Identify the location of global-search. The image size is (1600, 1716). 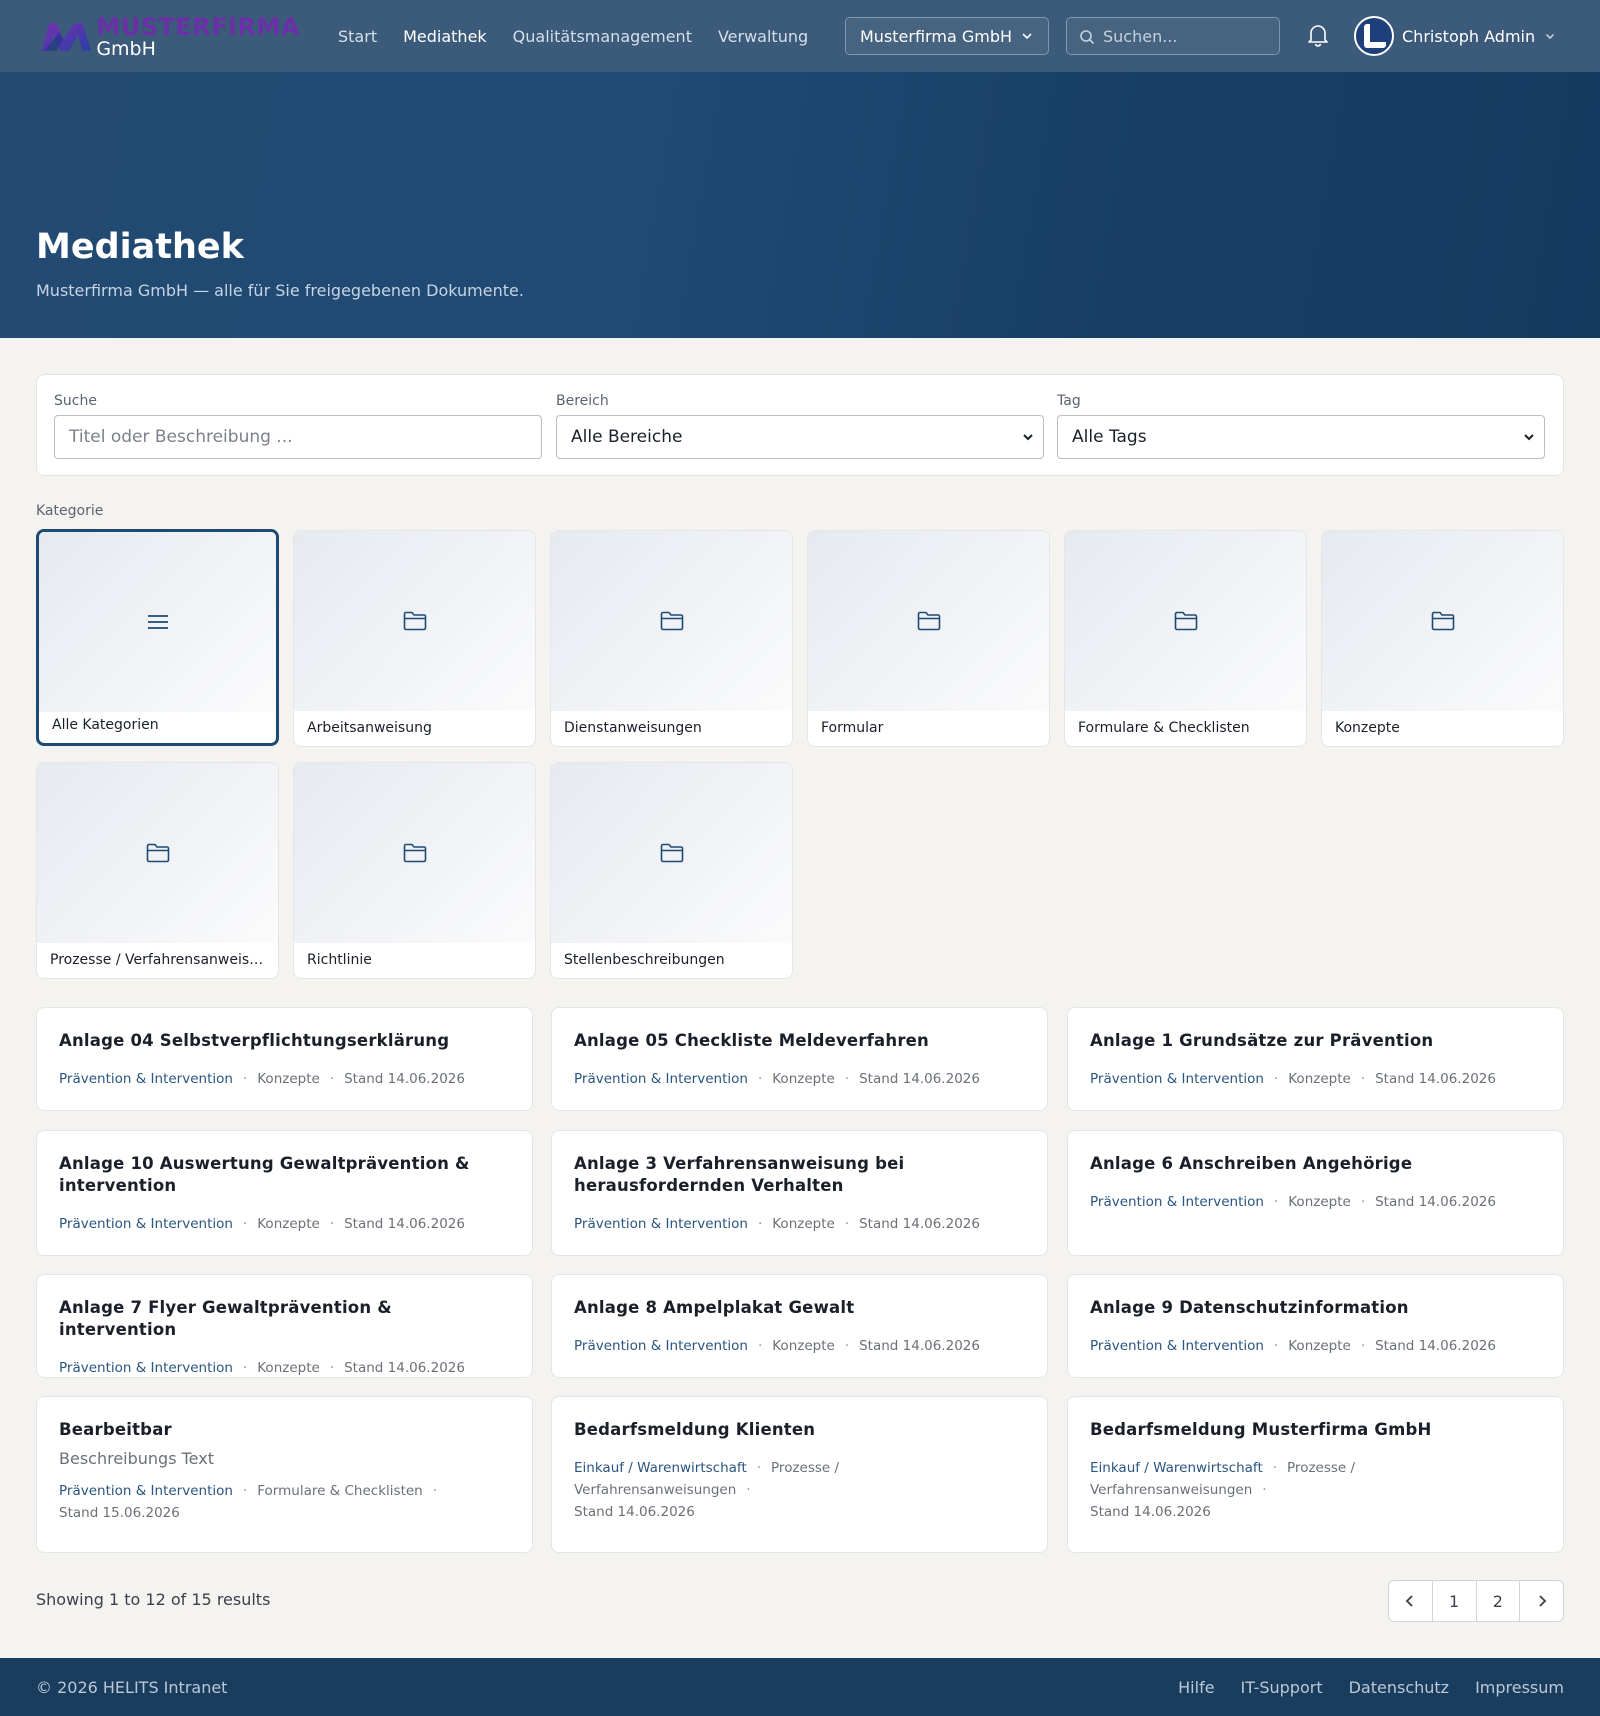
(1173, 36).